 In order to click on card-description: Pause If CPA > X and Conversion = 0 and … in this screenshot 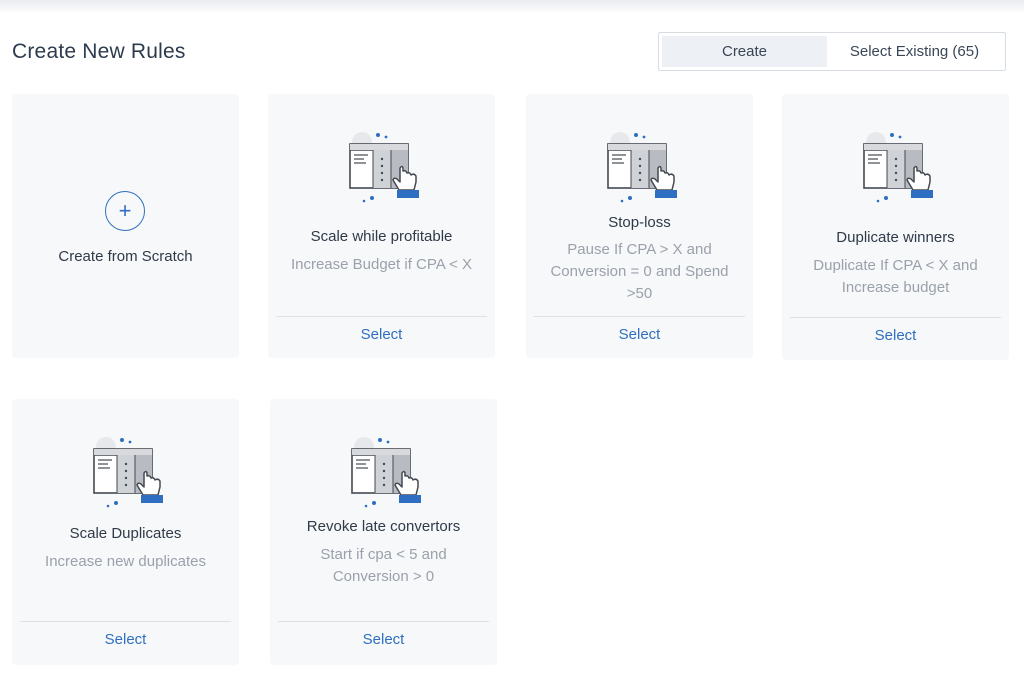, I will do `click(639, 271)`.